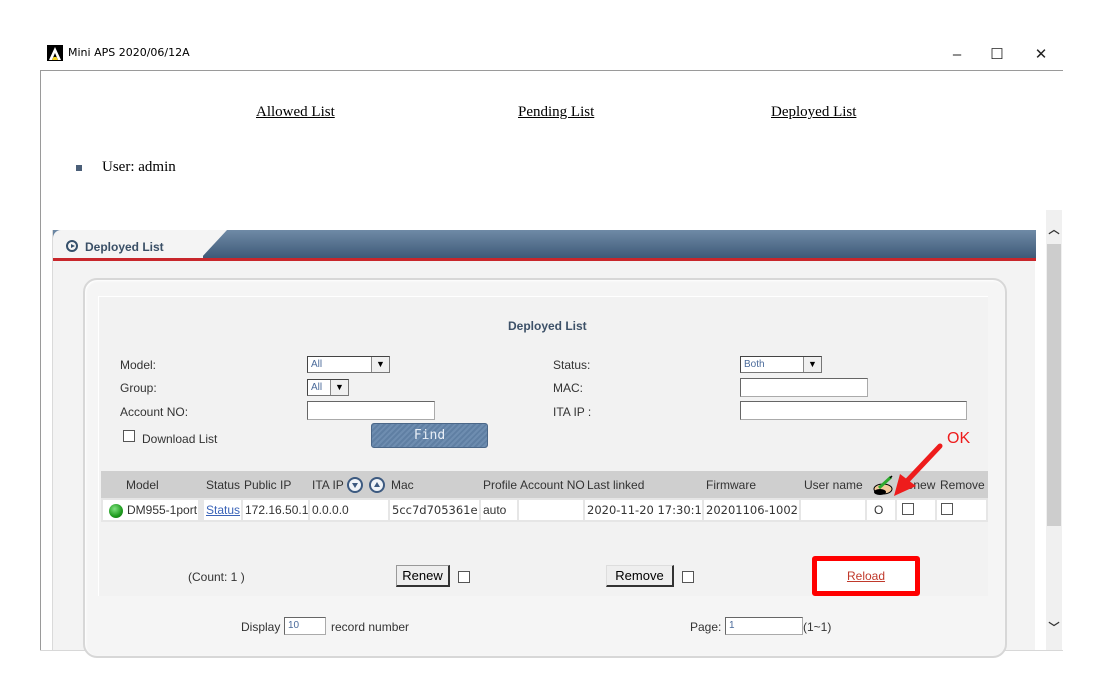 The width and height of the screenshot is (1104, 692). What do you see at coordinates (124, 247) in the screenshot?
I see `panel-tab-label: Deployed List` at bounding box center [124, 247].